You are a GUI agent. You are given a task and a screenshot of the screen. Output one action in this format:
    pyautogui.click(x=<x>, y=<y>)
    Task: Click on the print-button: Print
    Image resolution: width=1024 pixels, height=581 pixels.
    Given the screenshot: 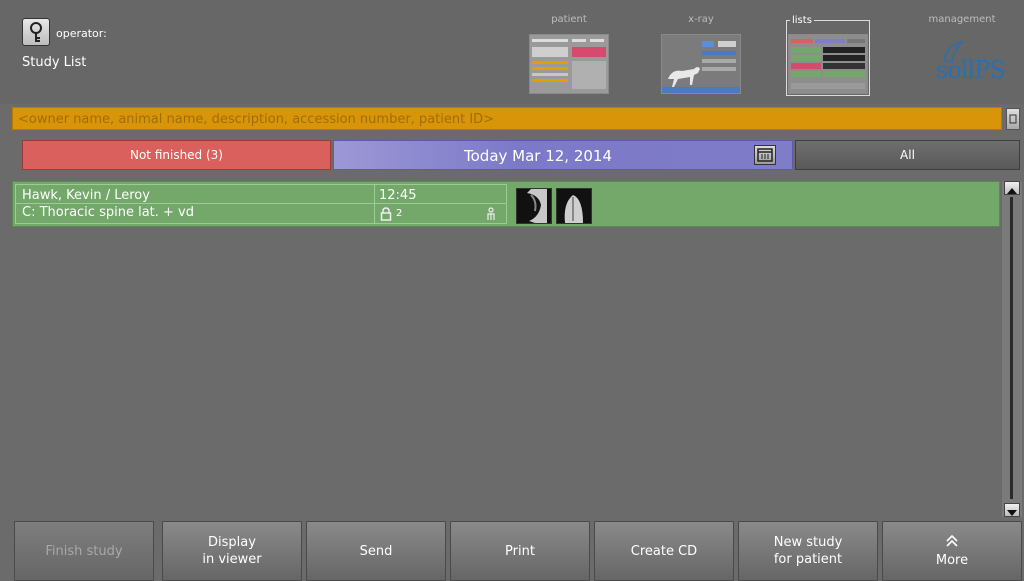 What is the action you would take?
    pyautogui.click(x=520, y=551)
    